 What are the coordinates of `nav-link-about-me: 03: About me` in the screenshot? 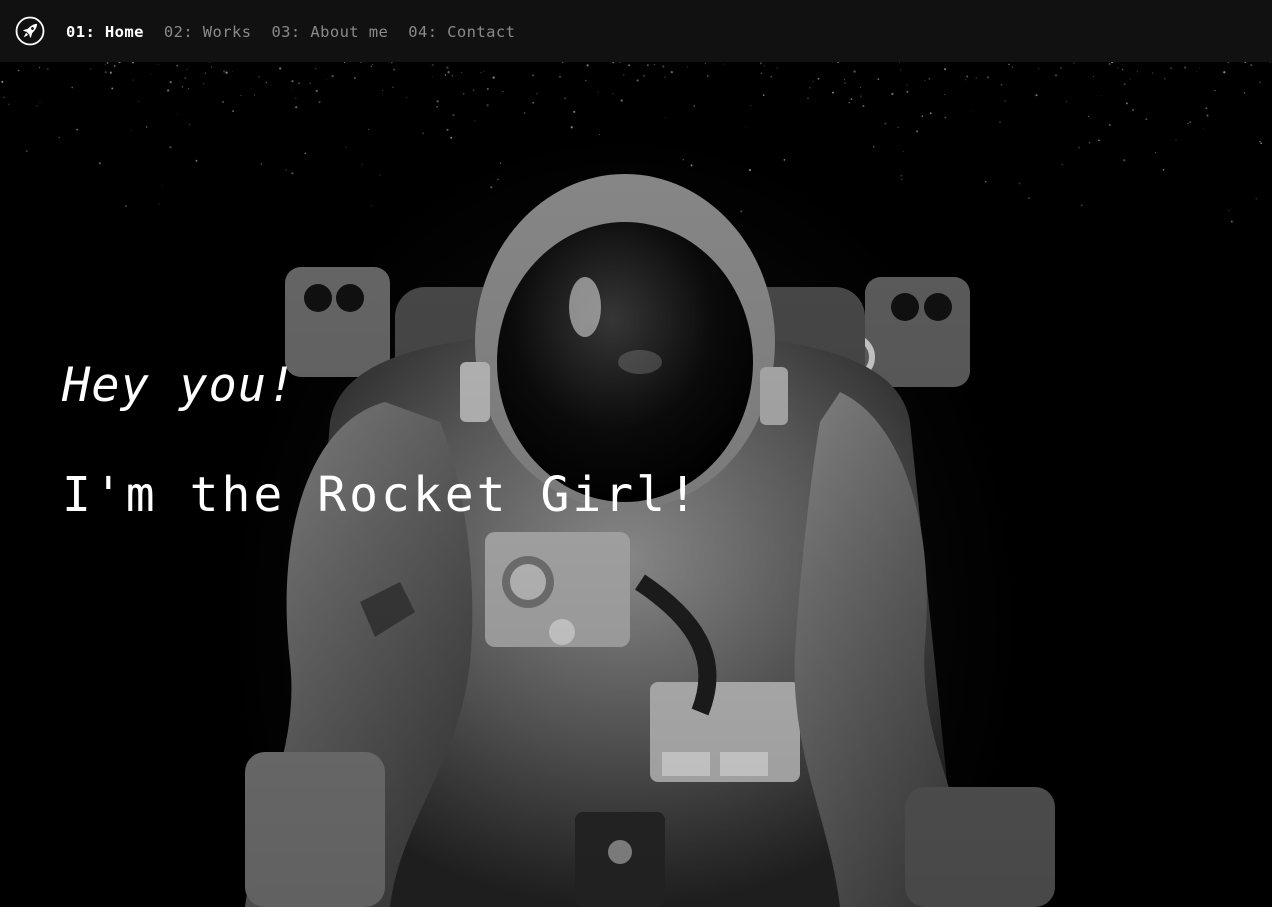 It's located at (329, 32).